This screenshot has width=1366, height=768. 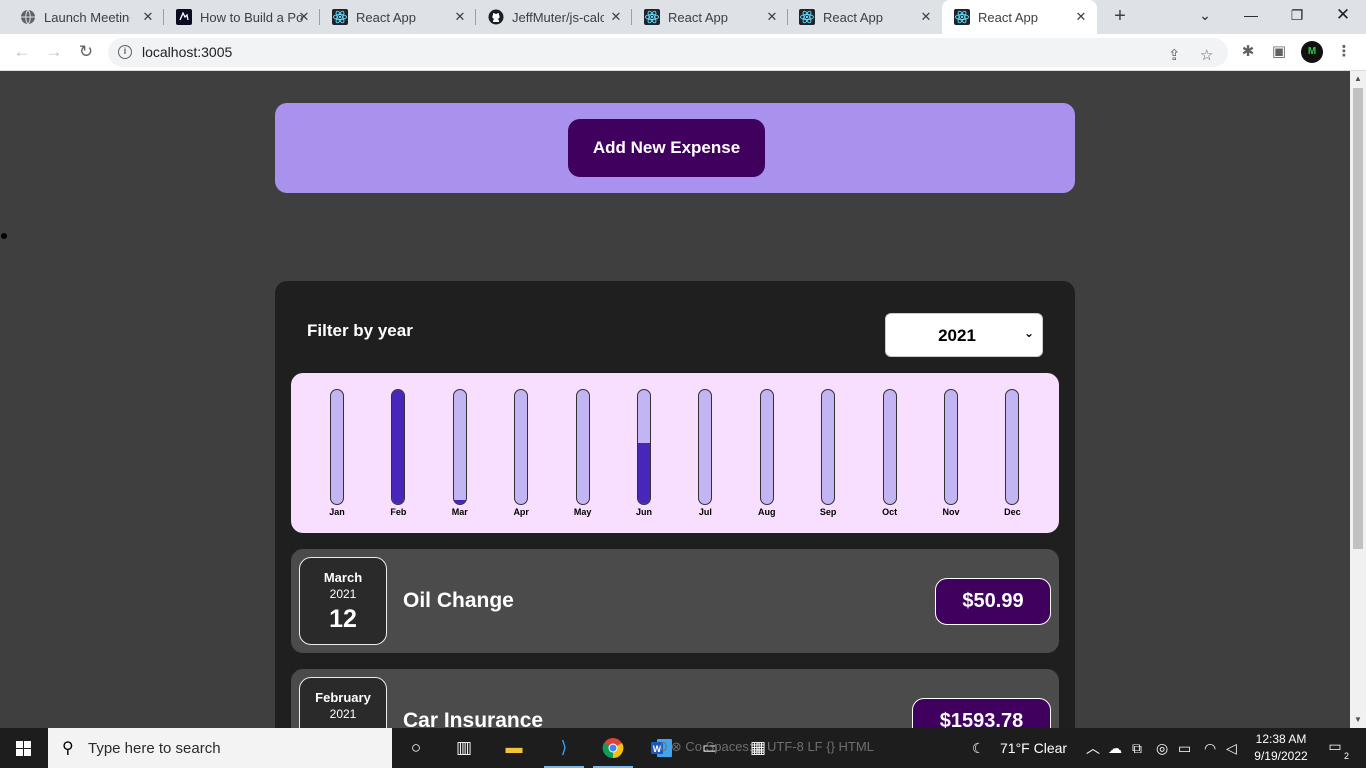 What do you see at coordinates (1358, 318) in the screenshot?
I see `scrollbar-thumb` at bounding box center [1358, 318].